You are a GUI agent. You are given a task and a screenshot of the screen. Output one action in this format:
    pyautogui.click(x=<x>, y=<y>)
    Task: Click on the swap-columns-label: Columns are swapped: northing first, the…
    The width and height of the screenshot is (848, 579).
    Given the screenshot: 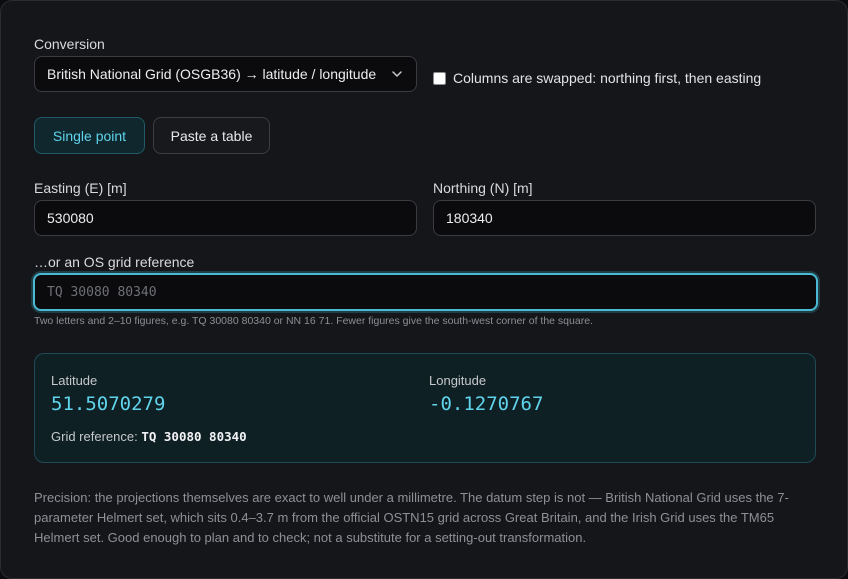 What is the action you would take?
    pyautogui.click(x=607, y=78)
    